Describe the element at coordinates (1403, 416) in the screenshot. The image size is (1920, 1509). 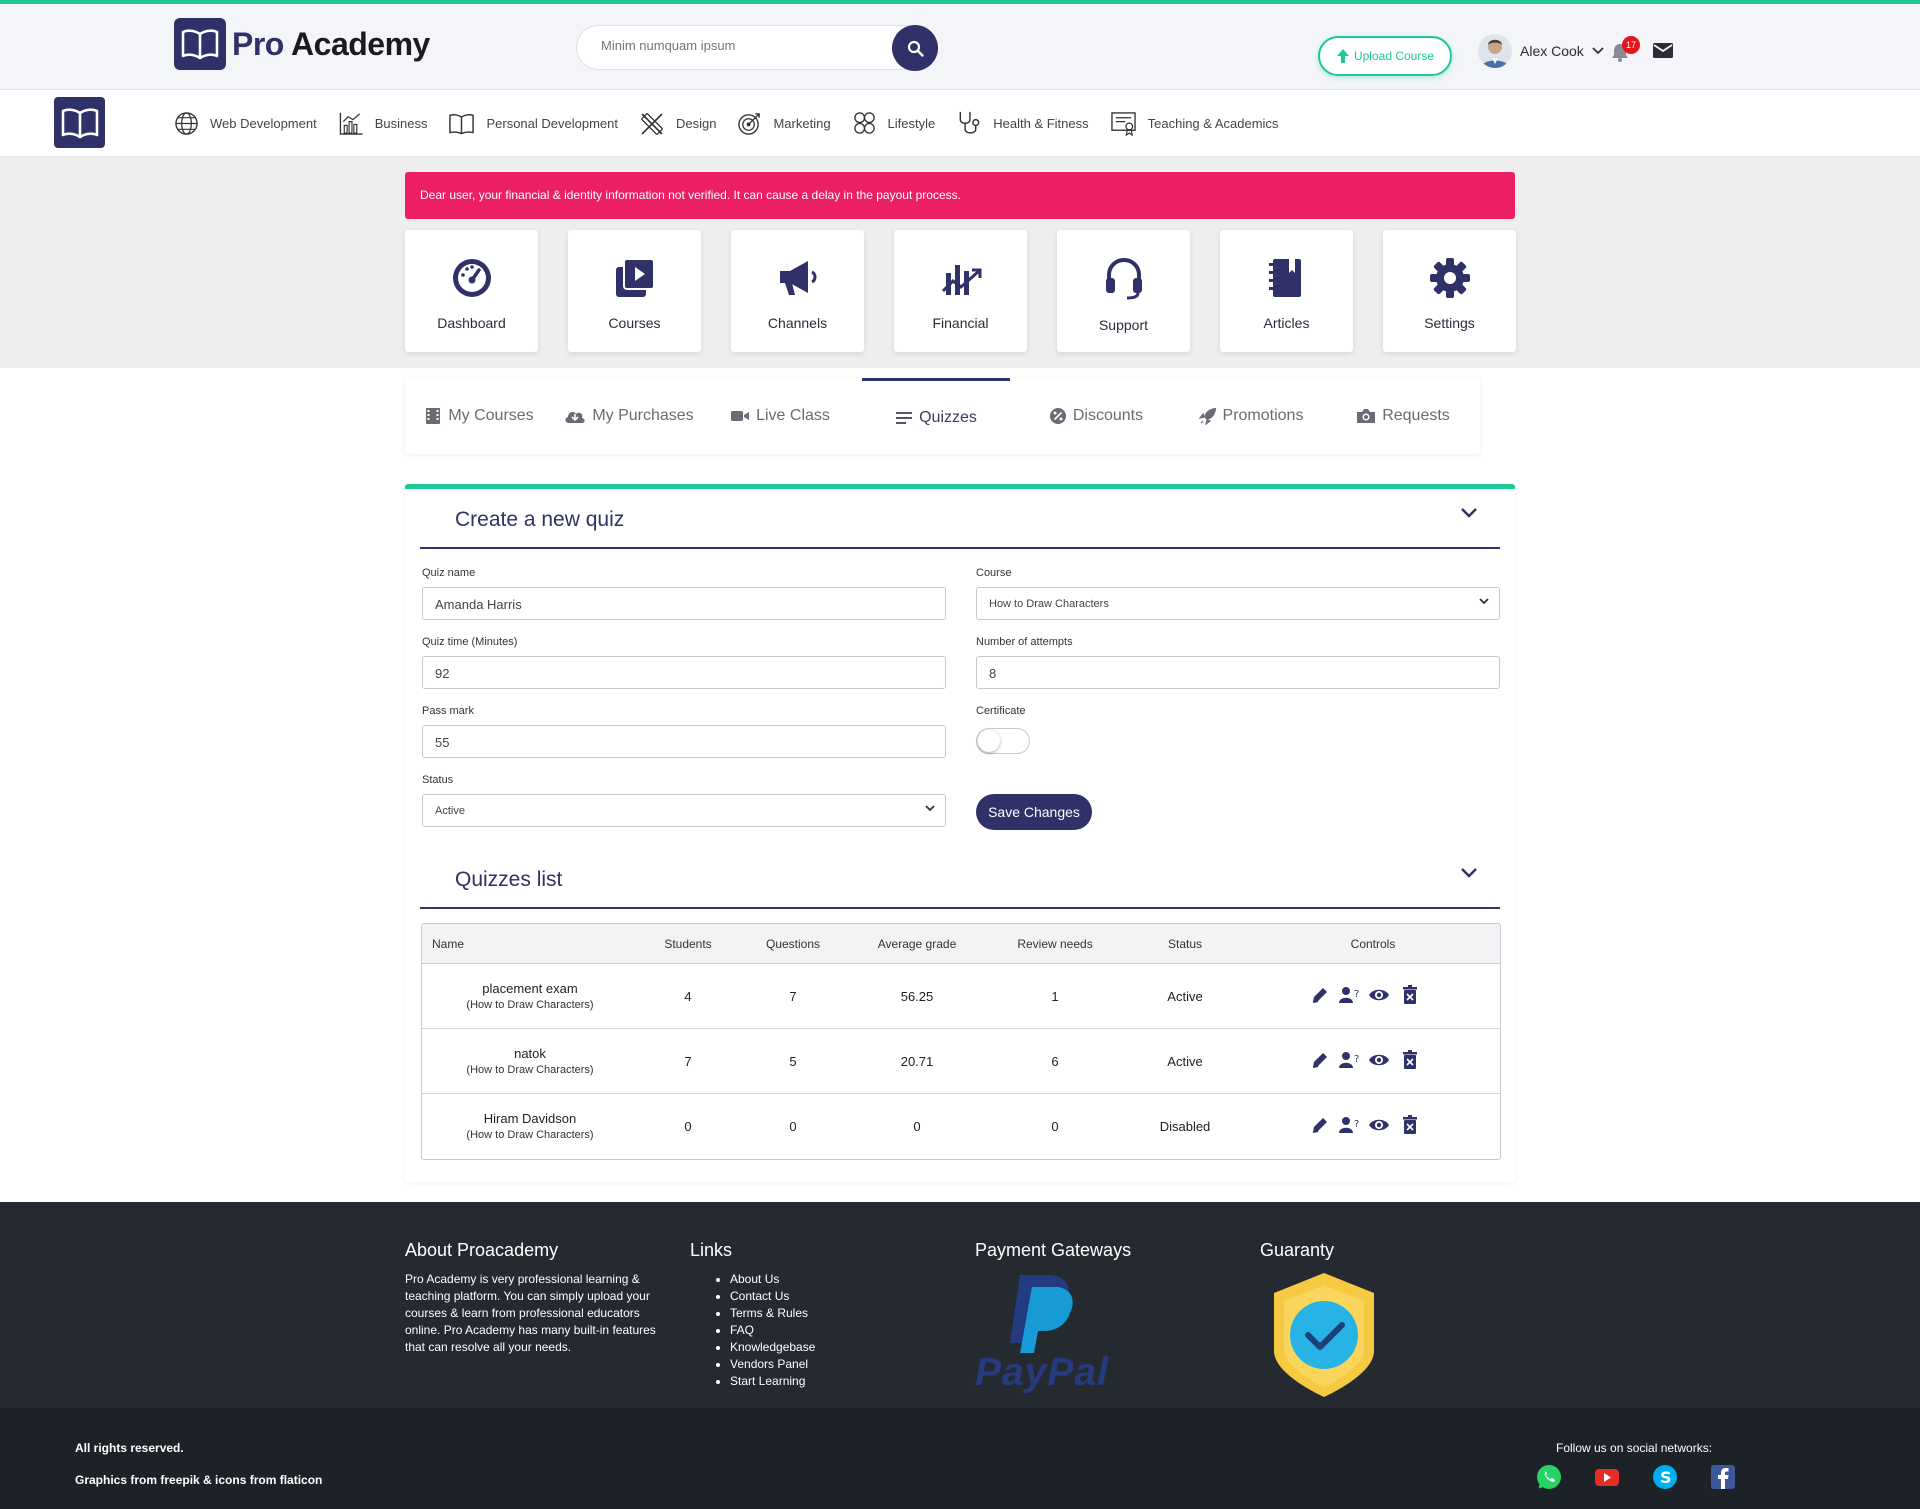
I see `tab-requests: Requests` at that location.